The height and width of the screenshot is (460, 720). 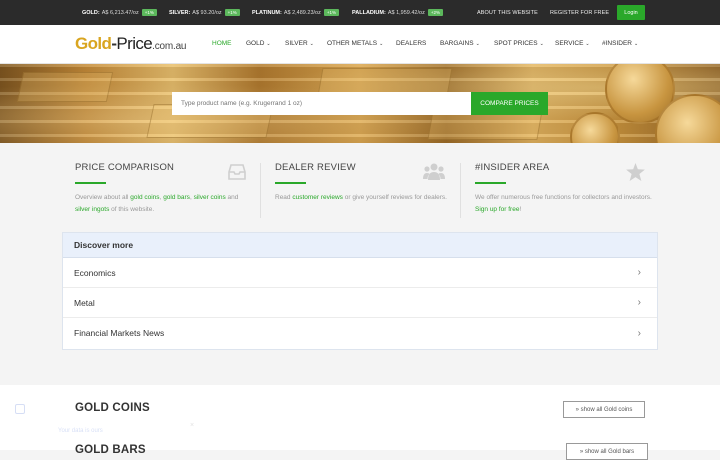 What do you see at coordinates (232, 12) in the screenshot?
I see `ticker-silver-change-badge: +1%` at bounding box center [232, 12].